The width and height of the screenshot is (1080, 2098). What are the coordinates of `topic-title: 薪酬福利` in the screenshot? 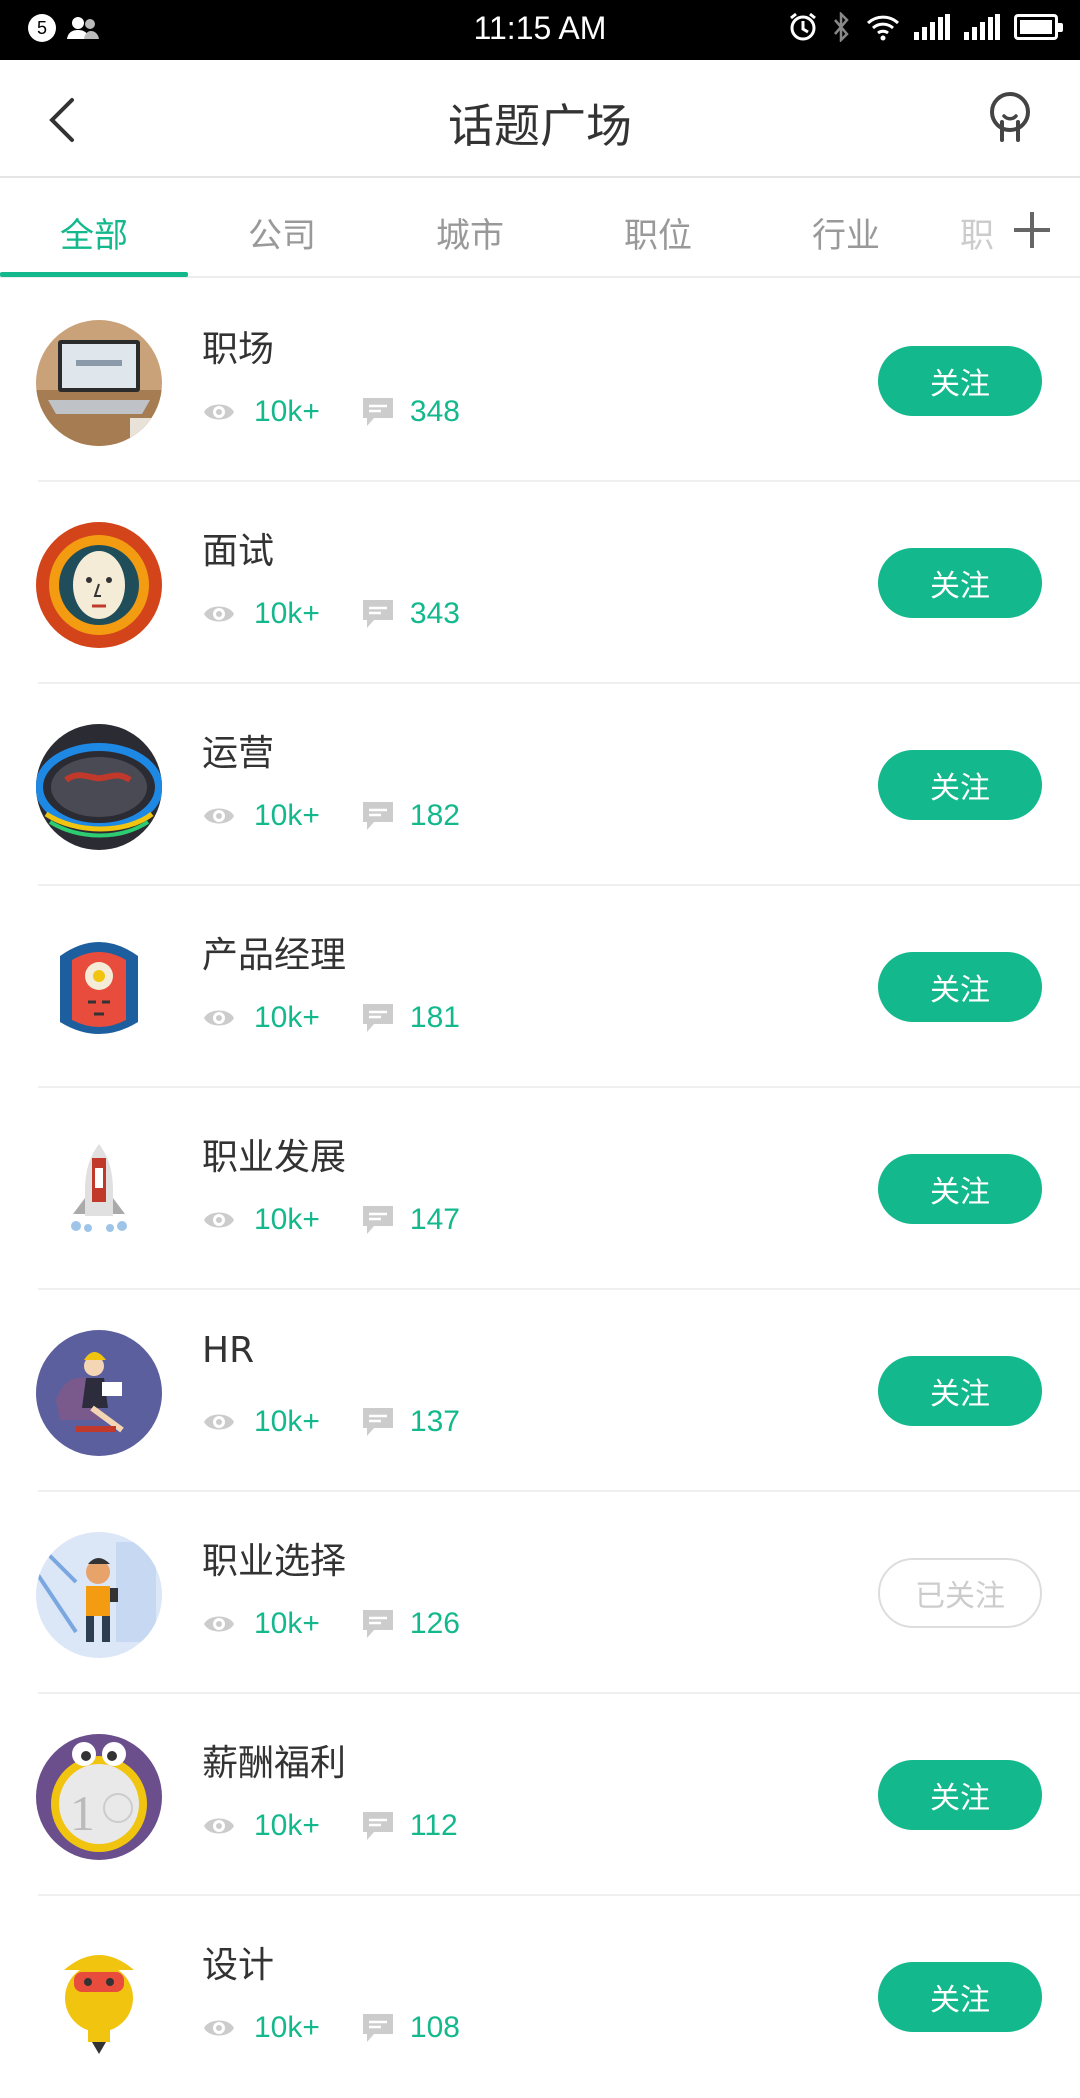 It's located at (274, 1763).